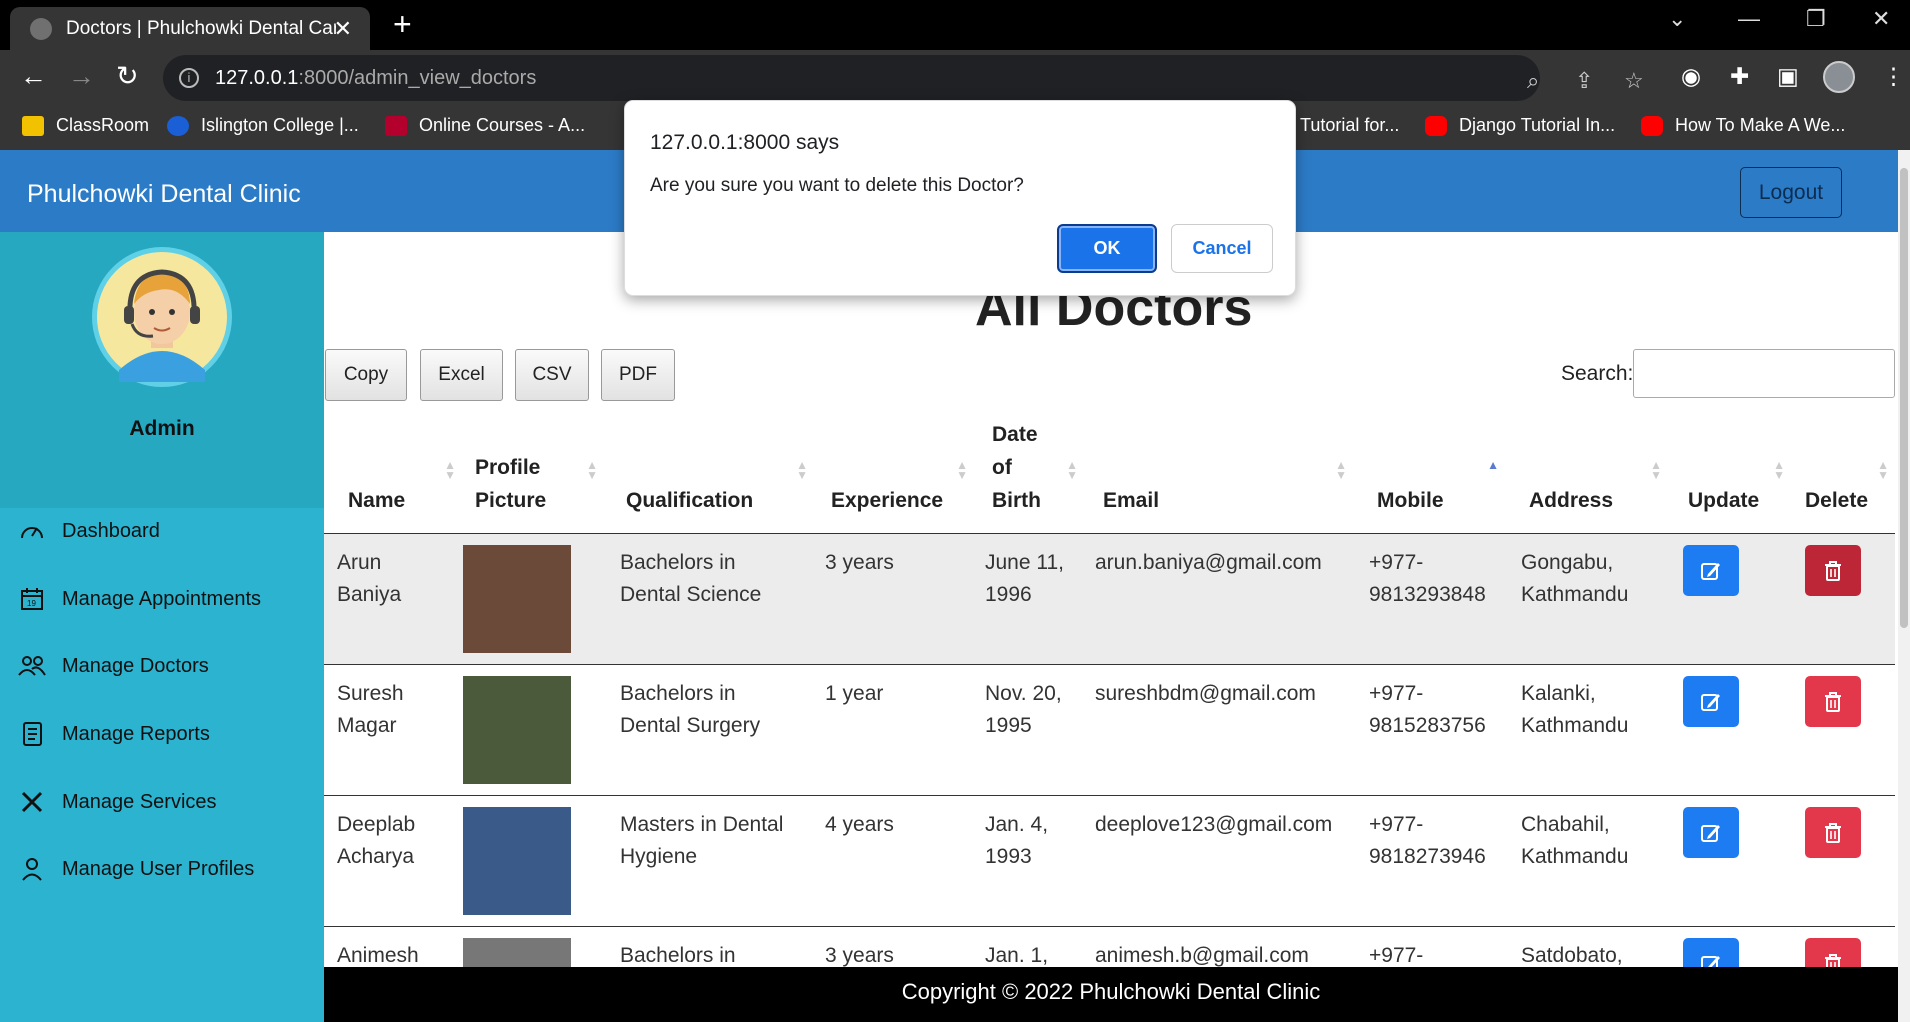 This screenshot has width=1910, height=1022. Describe the element at coordinates (1691, 76) in the screenshot. I see `extension-icon: ◉` at that location.